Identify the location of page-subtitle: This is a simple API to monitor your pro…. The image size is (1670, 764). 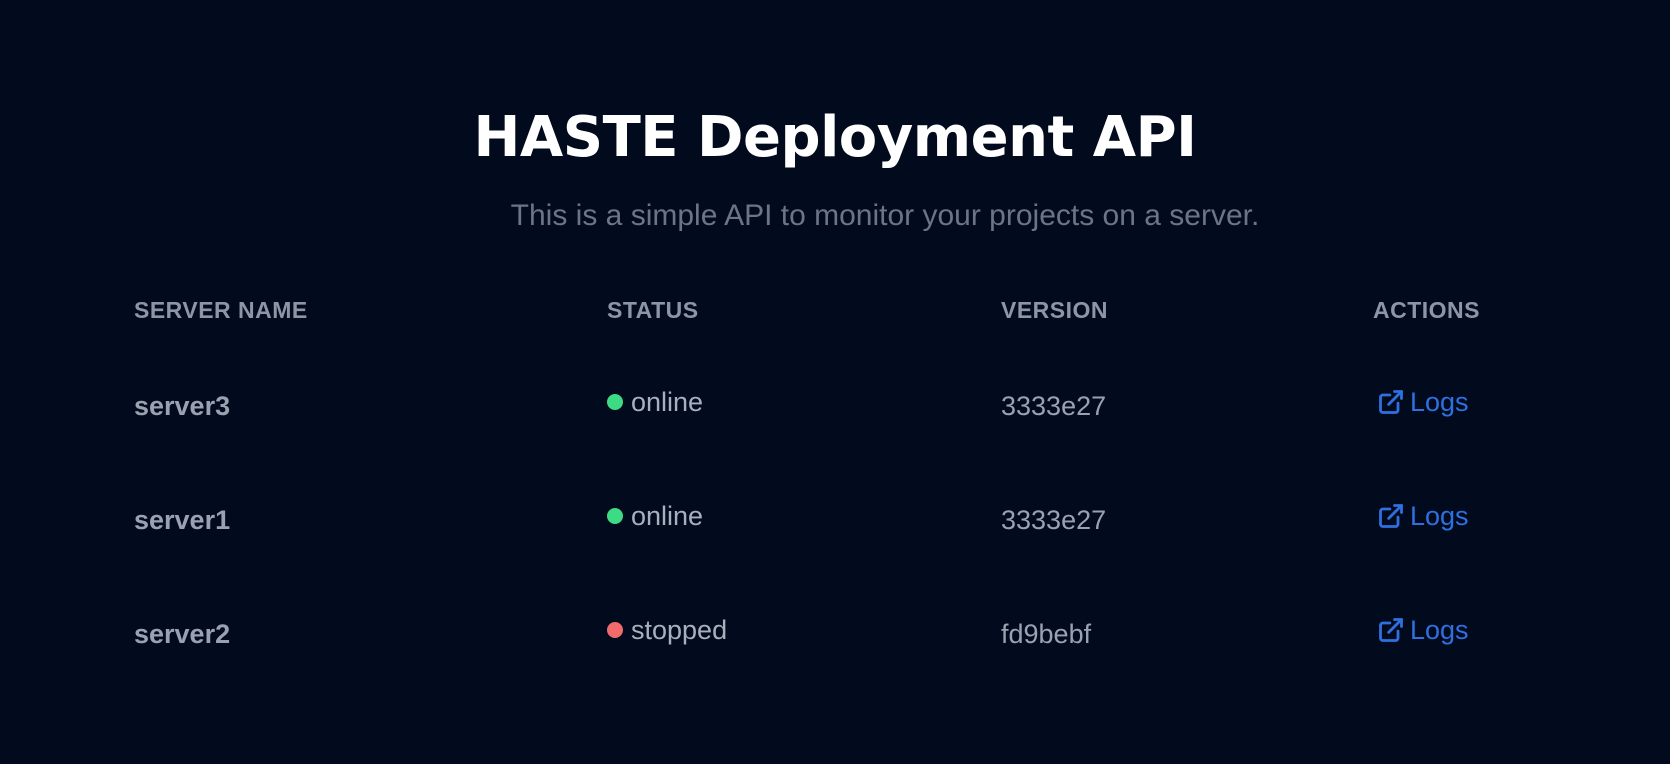
(885, 215).